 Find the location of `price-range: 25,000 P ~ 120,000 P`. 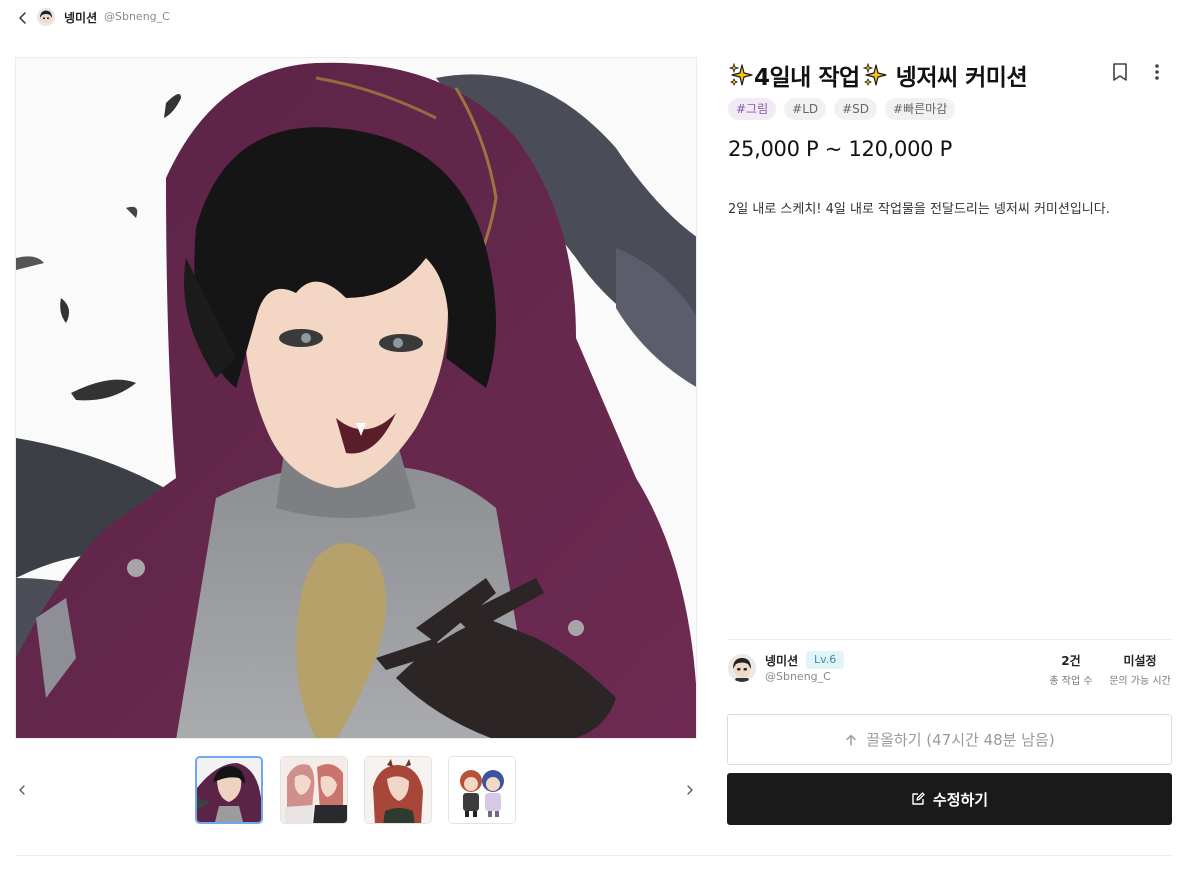

price-range: 25,000 P ~ 120,000 P is located at coordinates (840, 149).